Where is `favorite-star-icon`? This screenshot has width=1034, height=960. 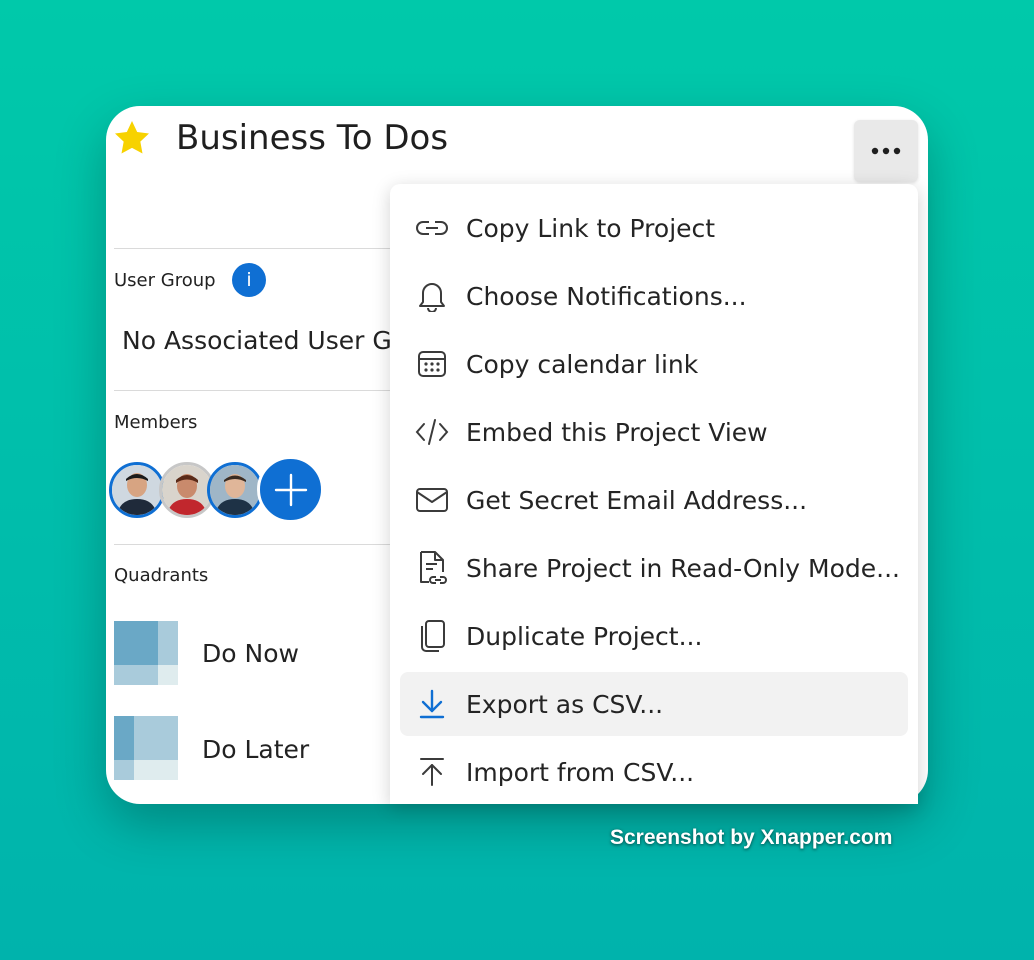
favorite-star-icon is located at coordinates (132, 138).